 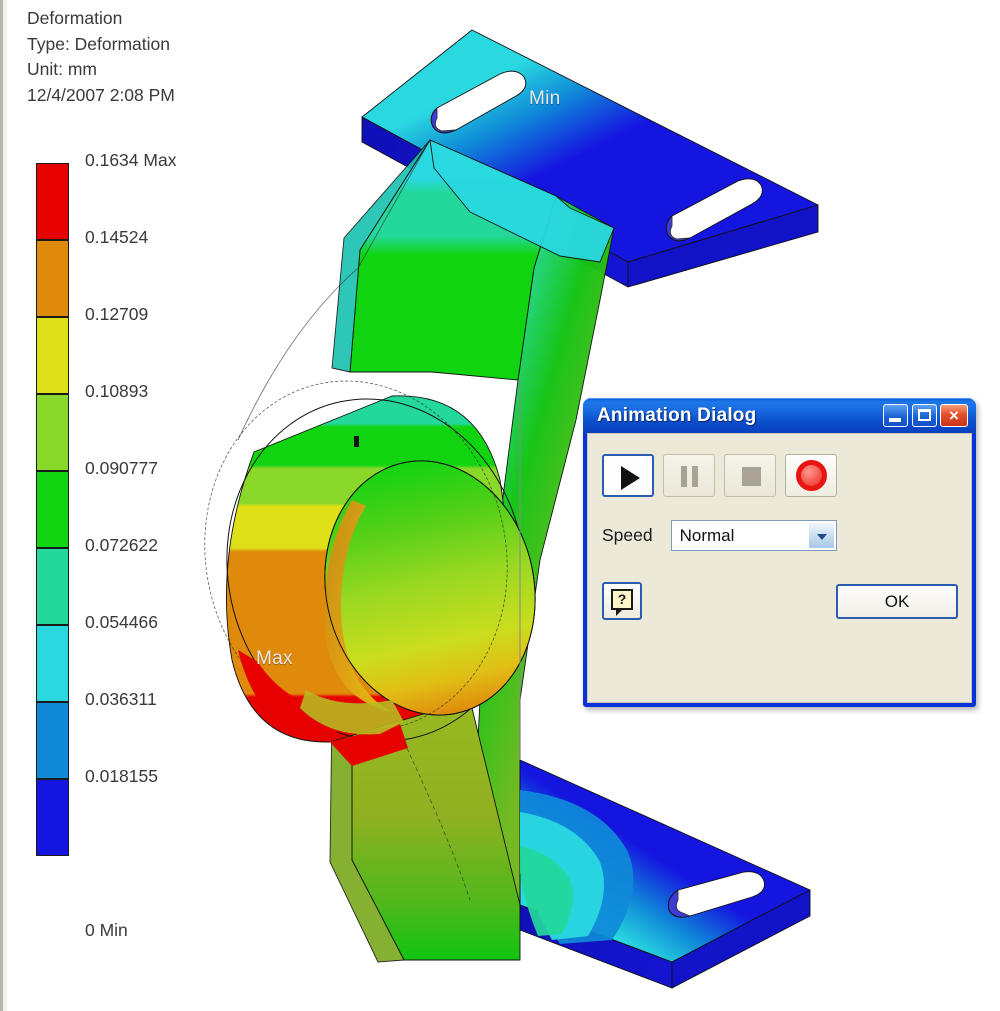 I want to click on upper-arm-left-edge, so click(x=381, y=256).